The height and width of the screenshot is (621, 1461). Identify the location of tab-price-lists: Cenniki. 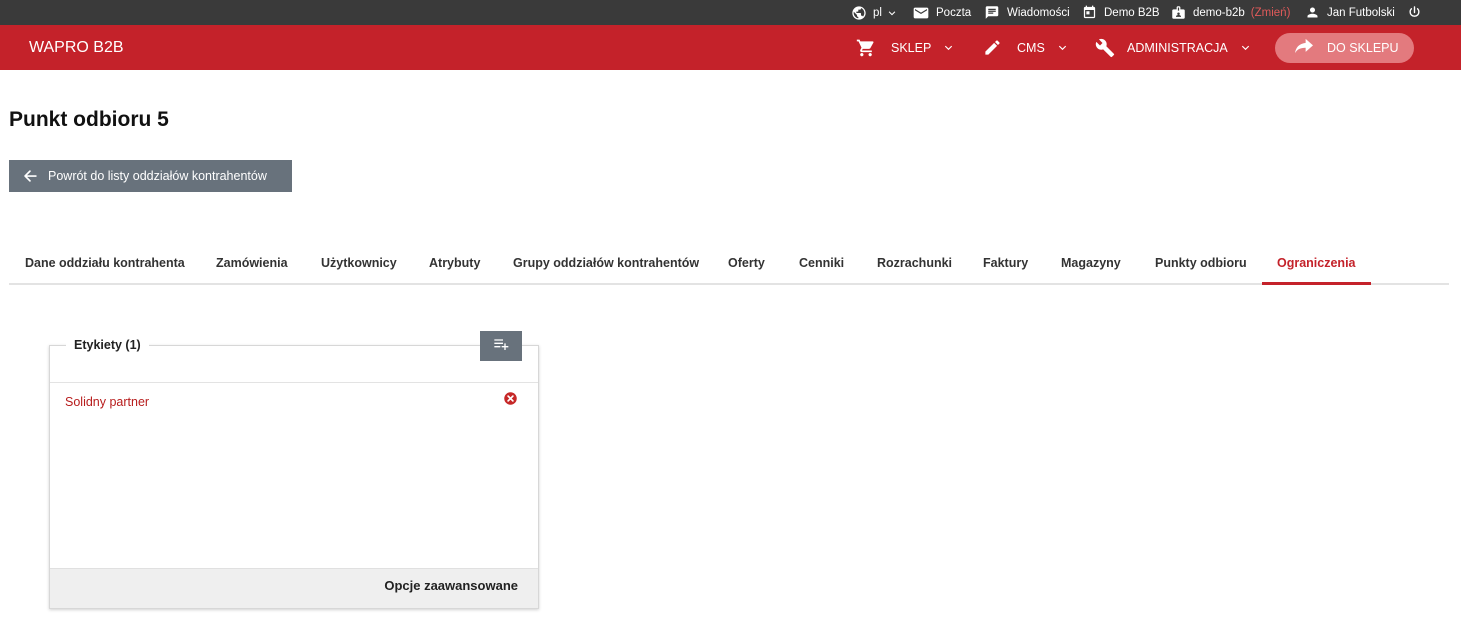
(821, 263).